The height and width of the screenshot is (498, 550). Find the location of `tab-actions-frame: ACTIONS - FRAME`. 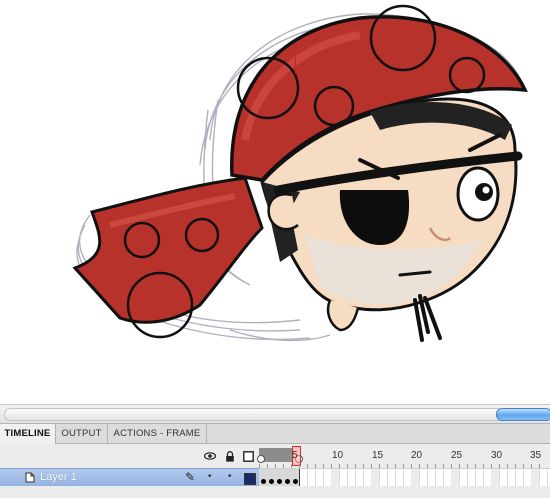

tab-actions-frame: ACTIONS - FRAME is located at coordinates (157, 433).